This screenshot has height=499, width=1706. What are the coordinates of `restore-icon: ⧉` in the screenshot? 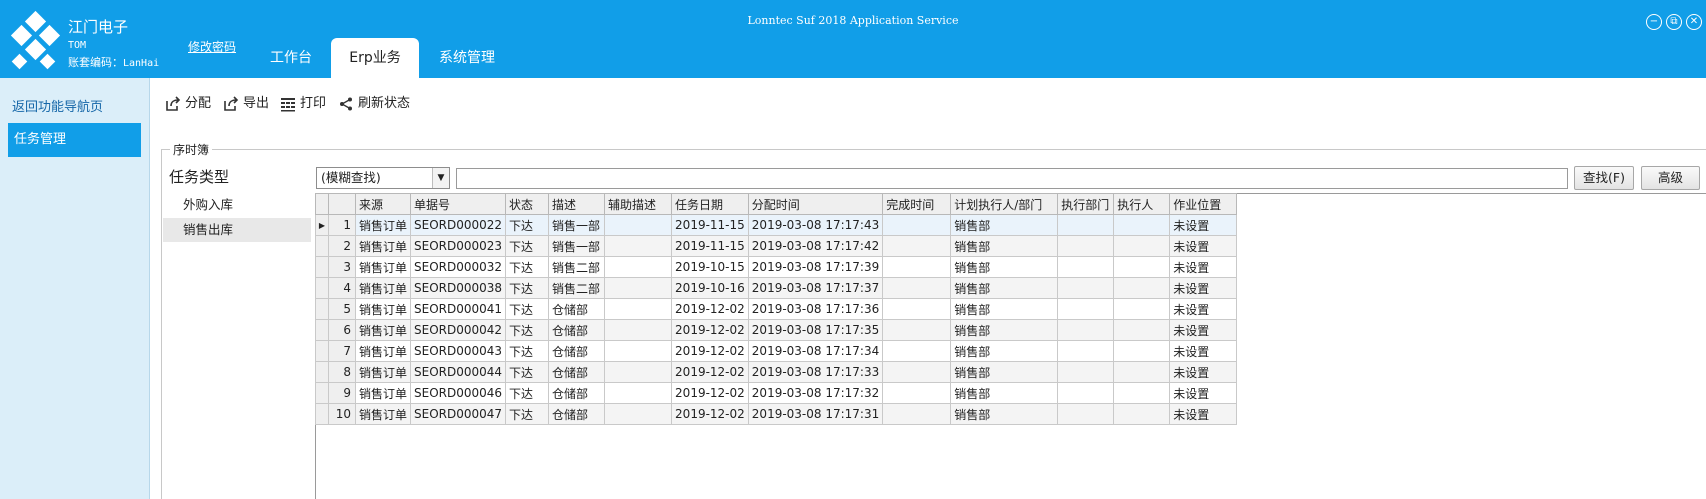 It's located at (1674, 22).